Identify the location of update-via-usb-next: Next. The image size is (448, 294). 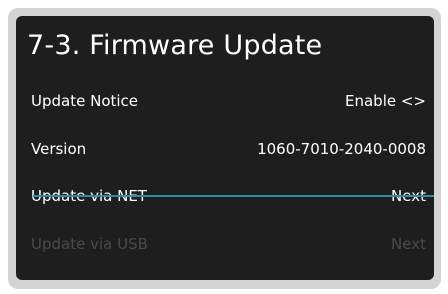
(408, 244).